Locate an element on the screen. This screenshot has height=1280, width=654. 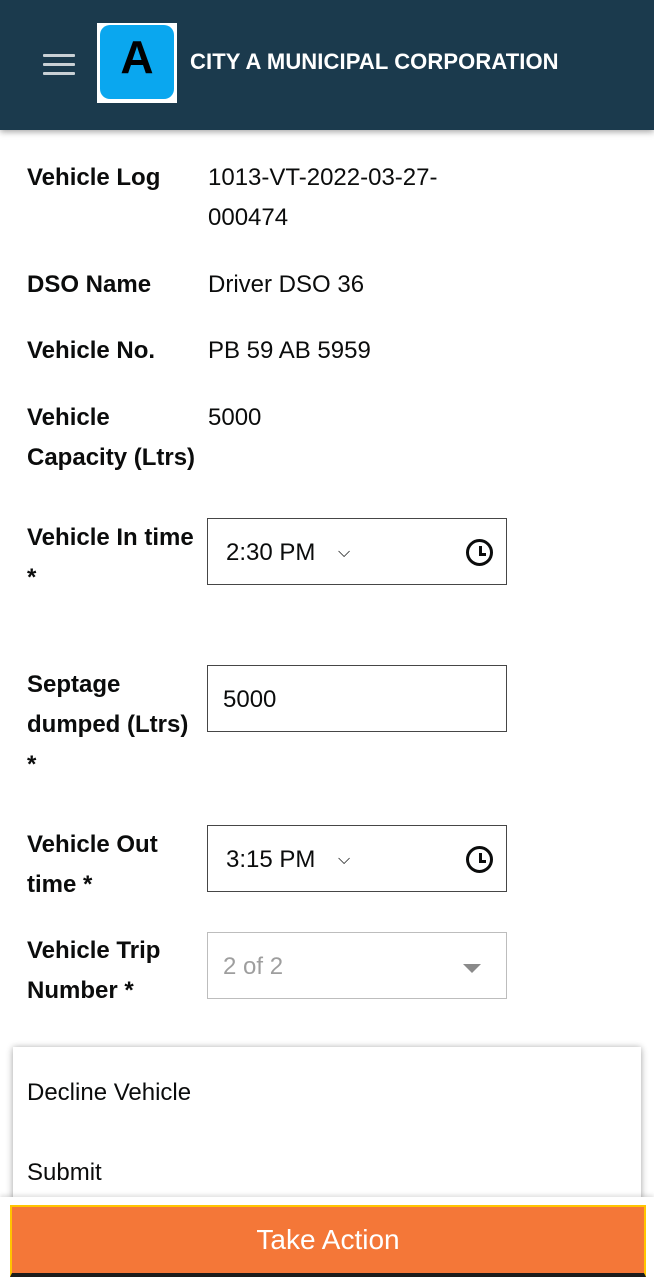
vehicle-in-time-input: 2:30 PM ⌵ is located at coordinates (357, 551).